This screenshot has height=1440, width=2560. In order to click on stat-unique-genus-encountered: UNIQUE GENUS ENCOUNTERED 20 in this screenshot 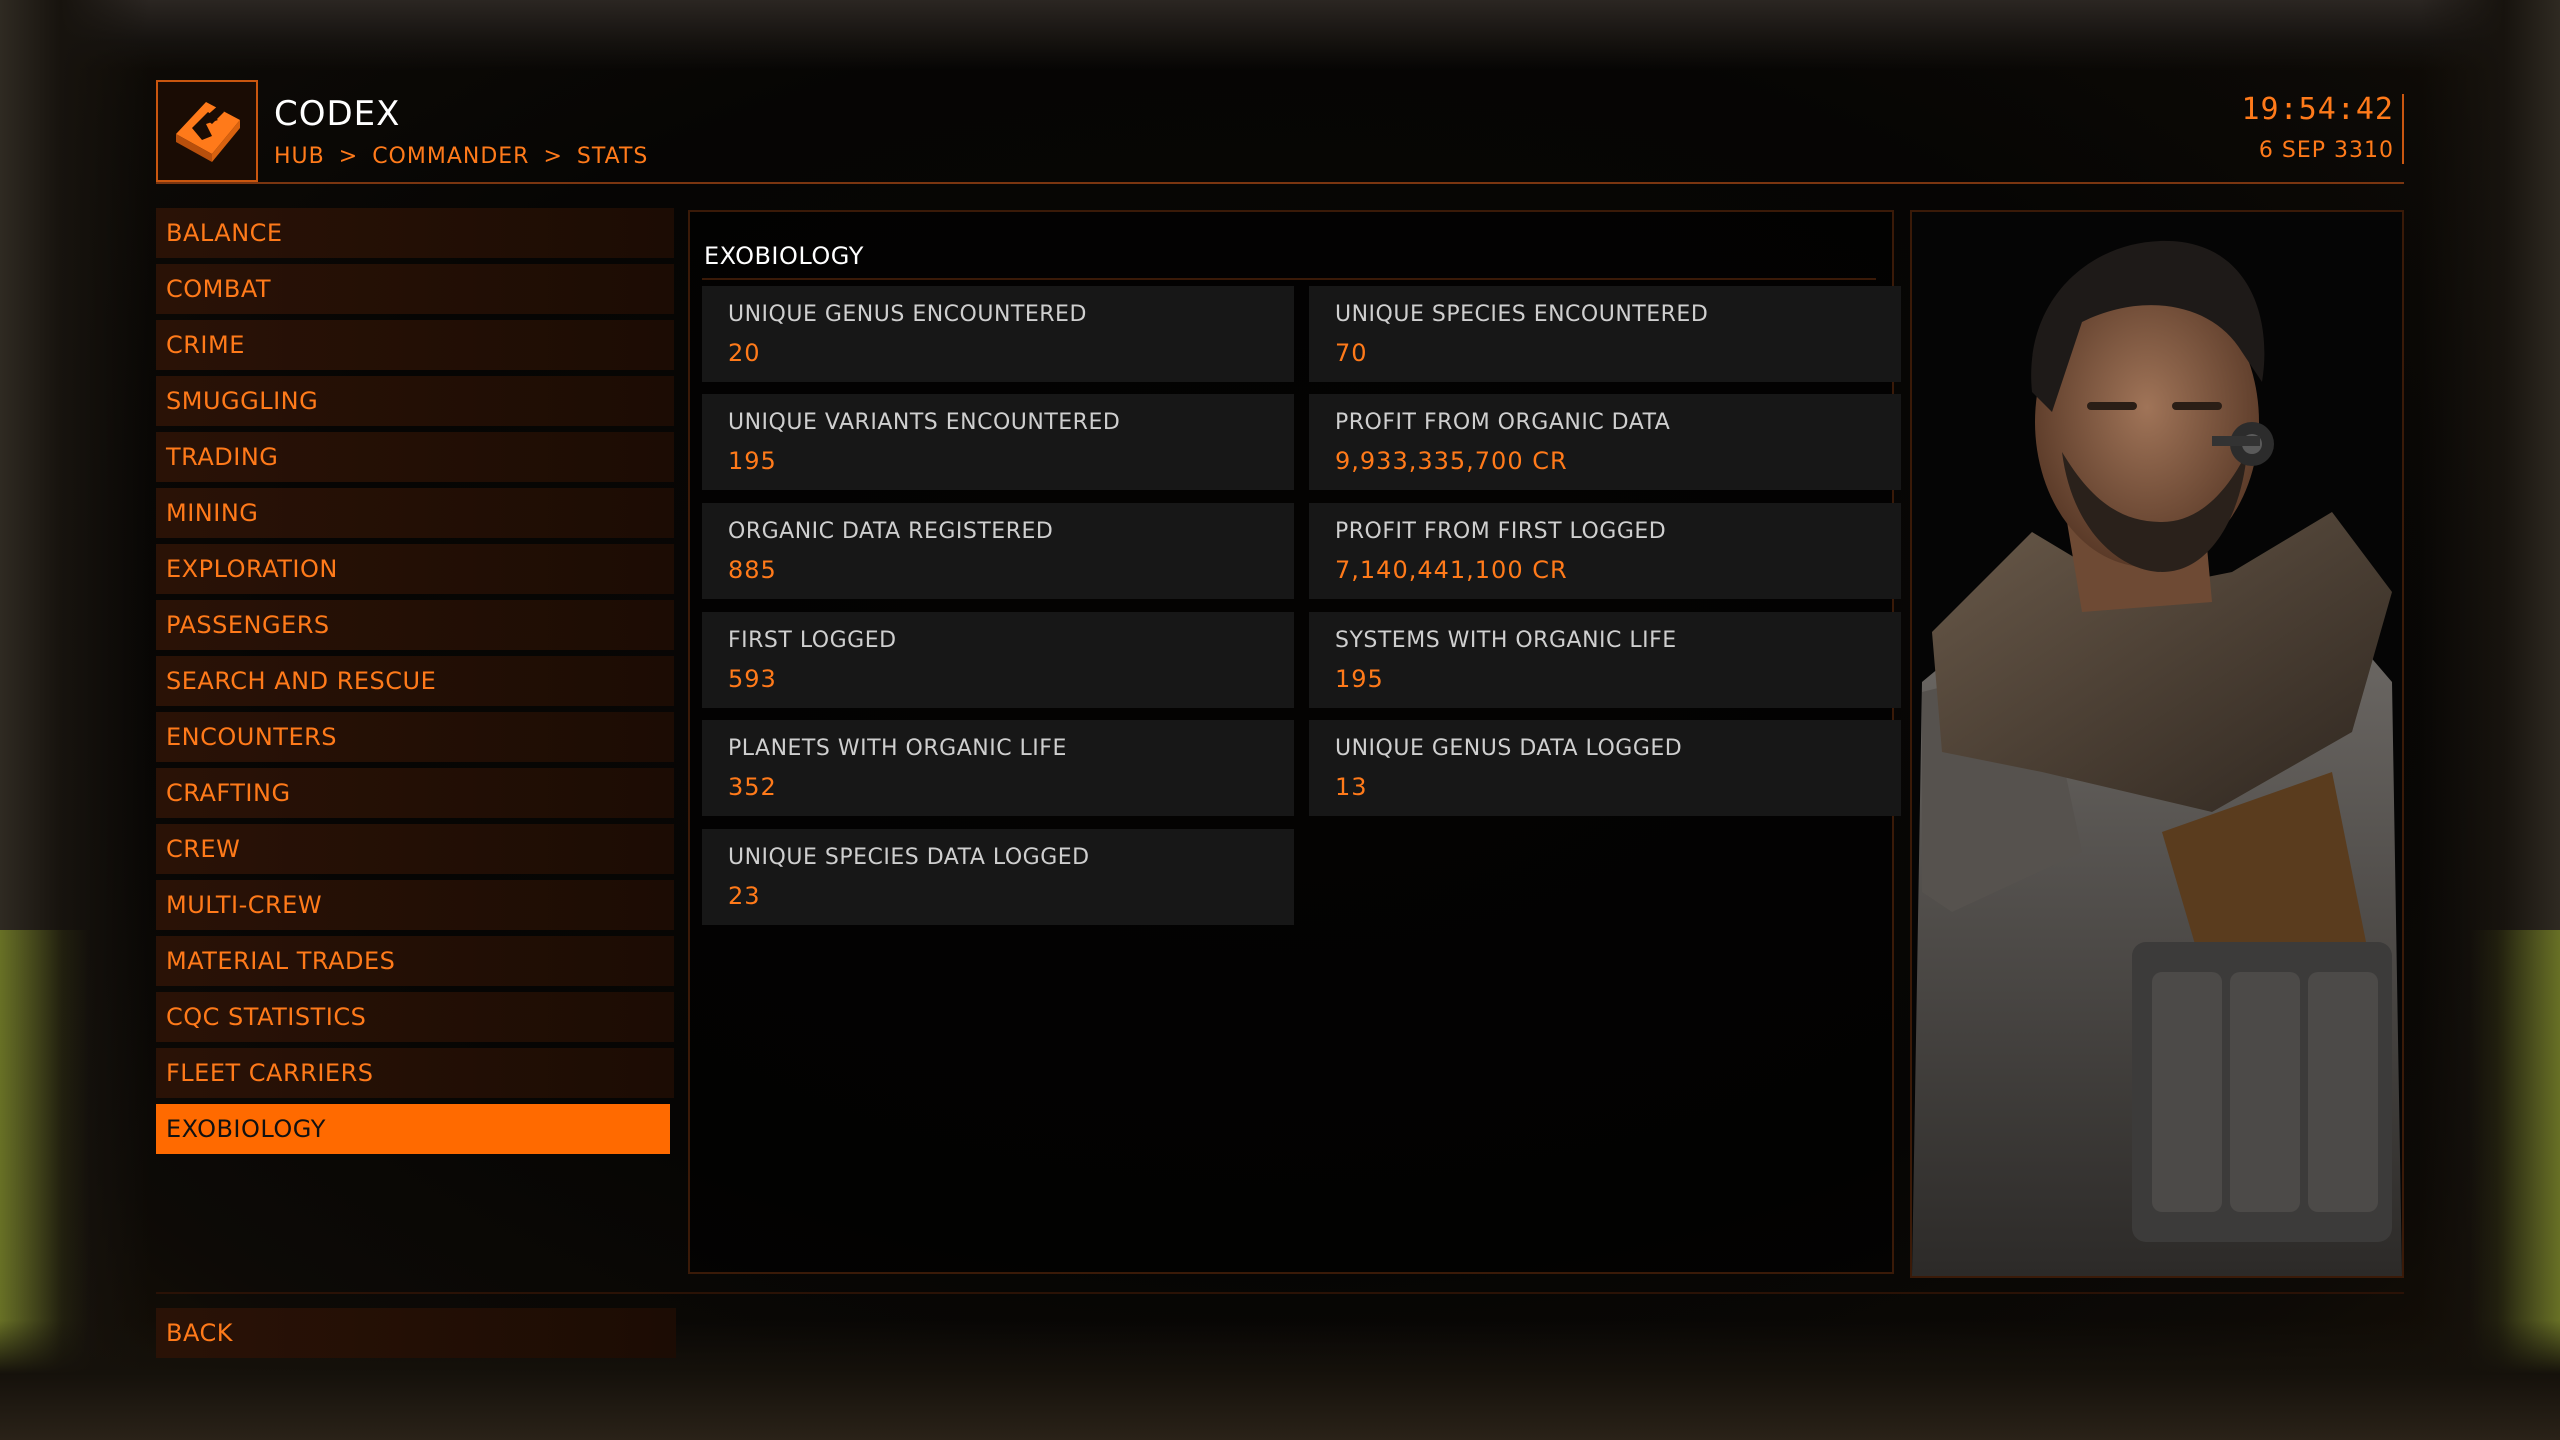, I will do `click(998, 334)`.